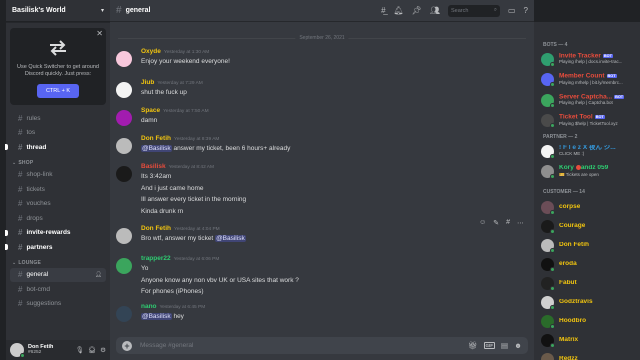 The width and height of the screenshot is (640, 360). Describe the element at coordinates (508, 223) in the screenshot. I see `thread-icon: #` at that location.